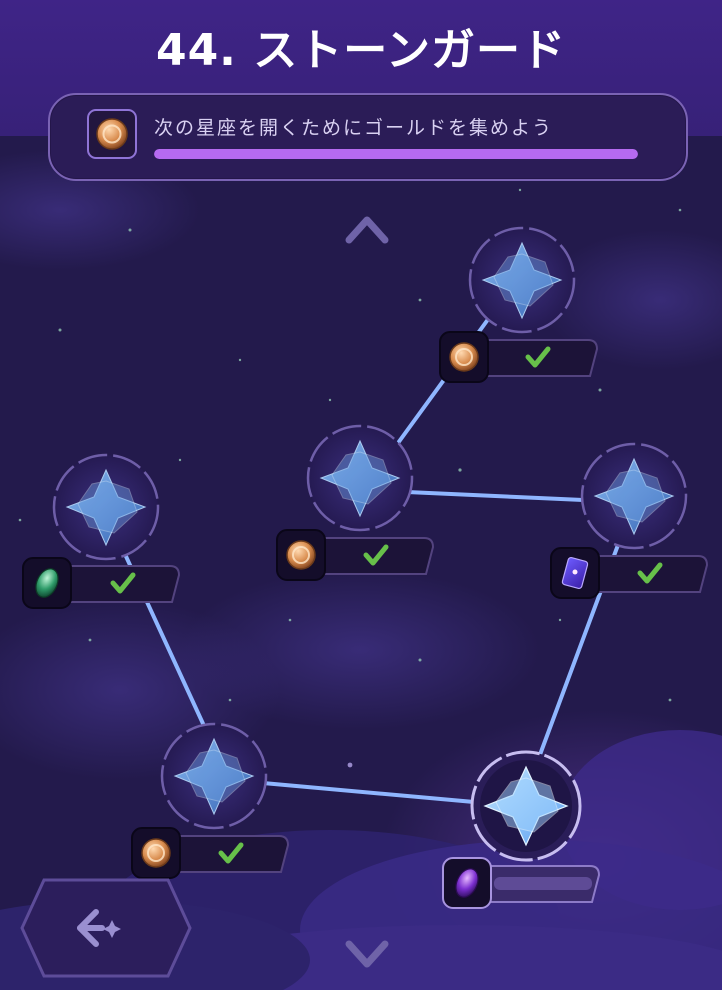 The image size is (722, 990). Describe the element at coordinates (210, 853) in the screenshot. I see `reward-pill-bottom-left` at that location.